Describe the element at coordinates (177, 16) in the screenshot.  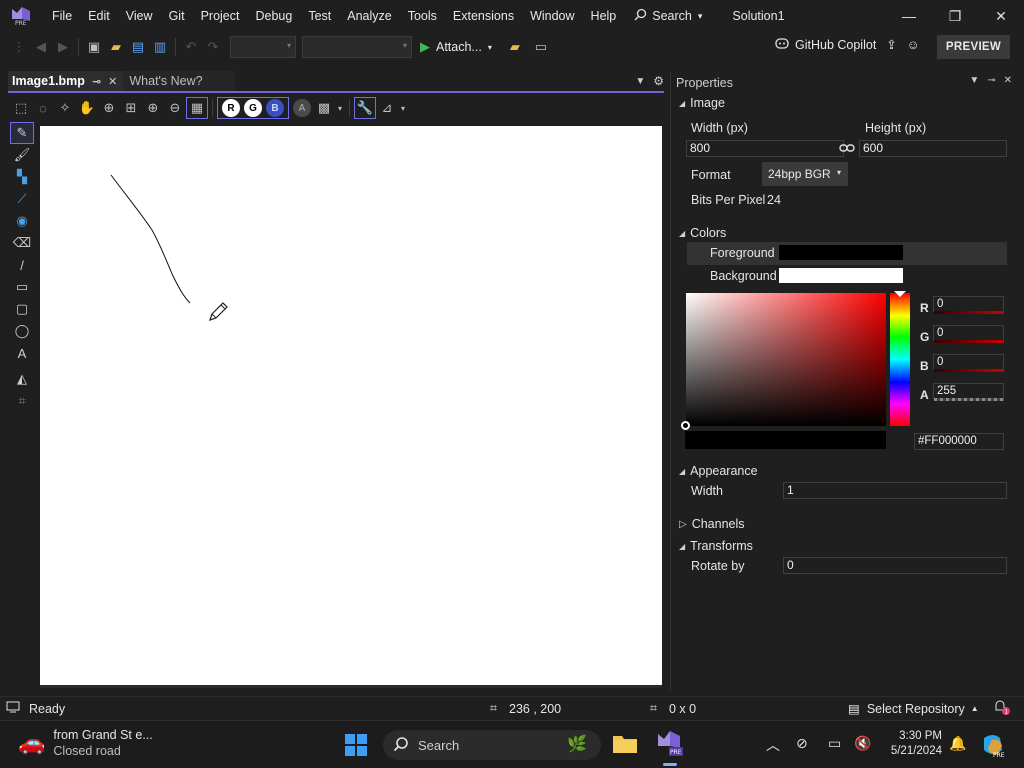
I see `menu-git: Git` at that location.